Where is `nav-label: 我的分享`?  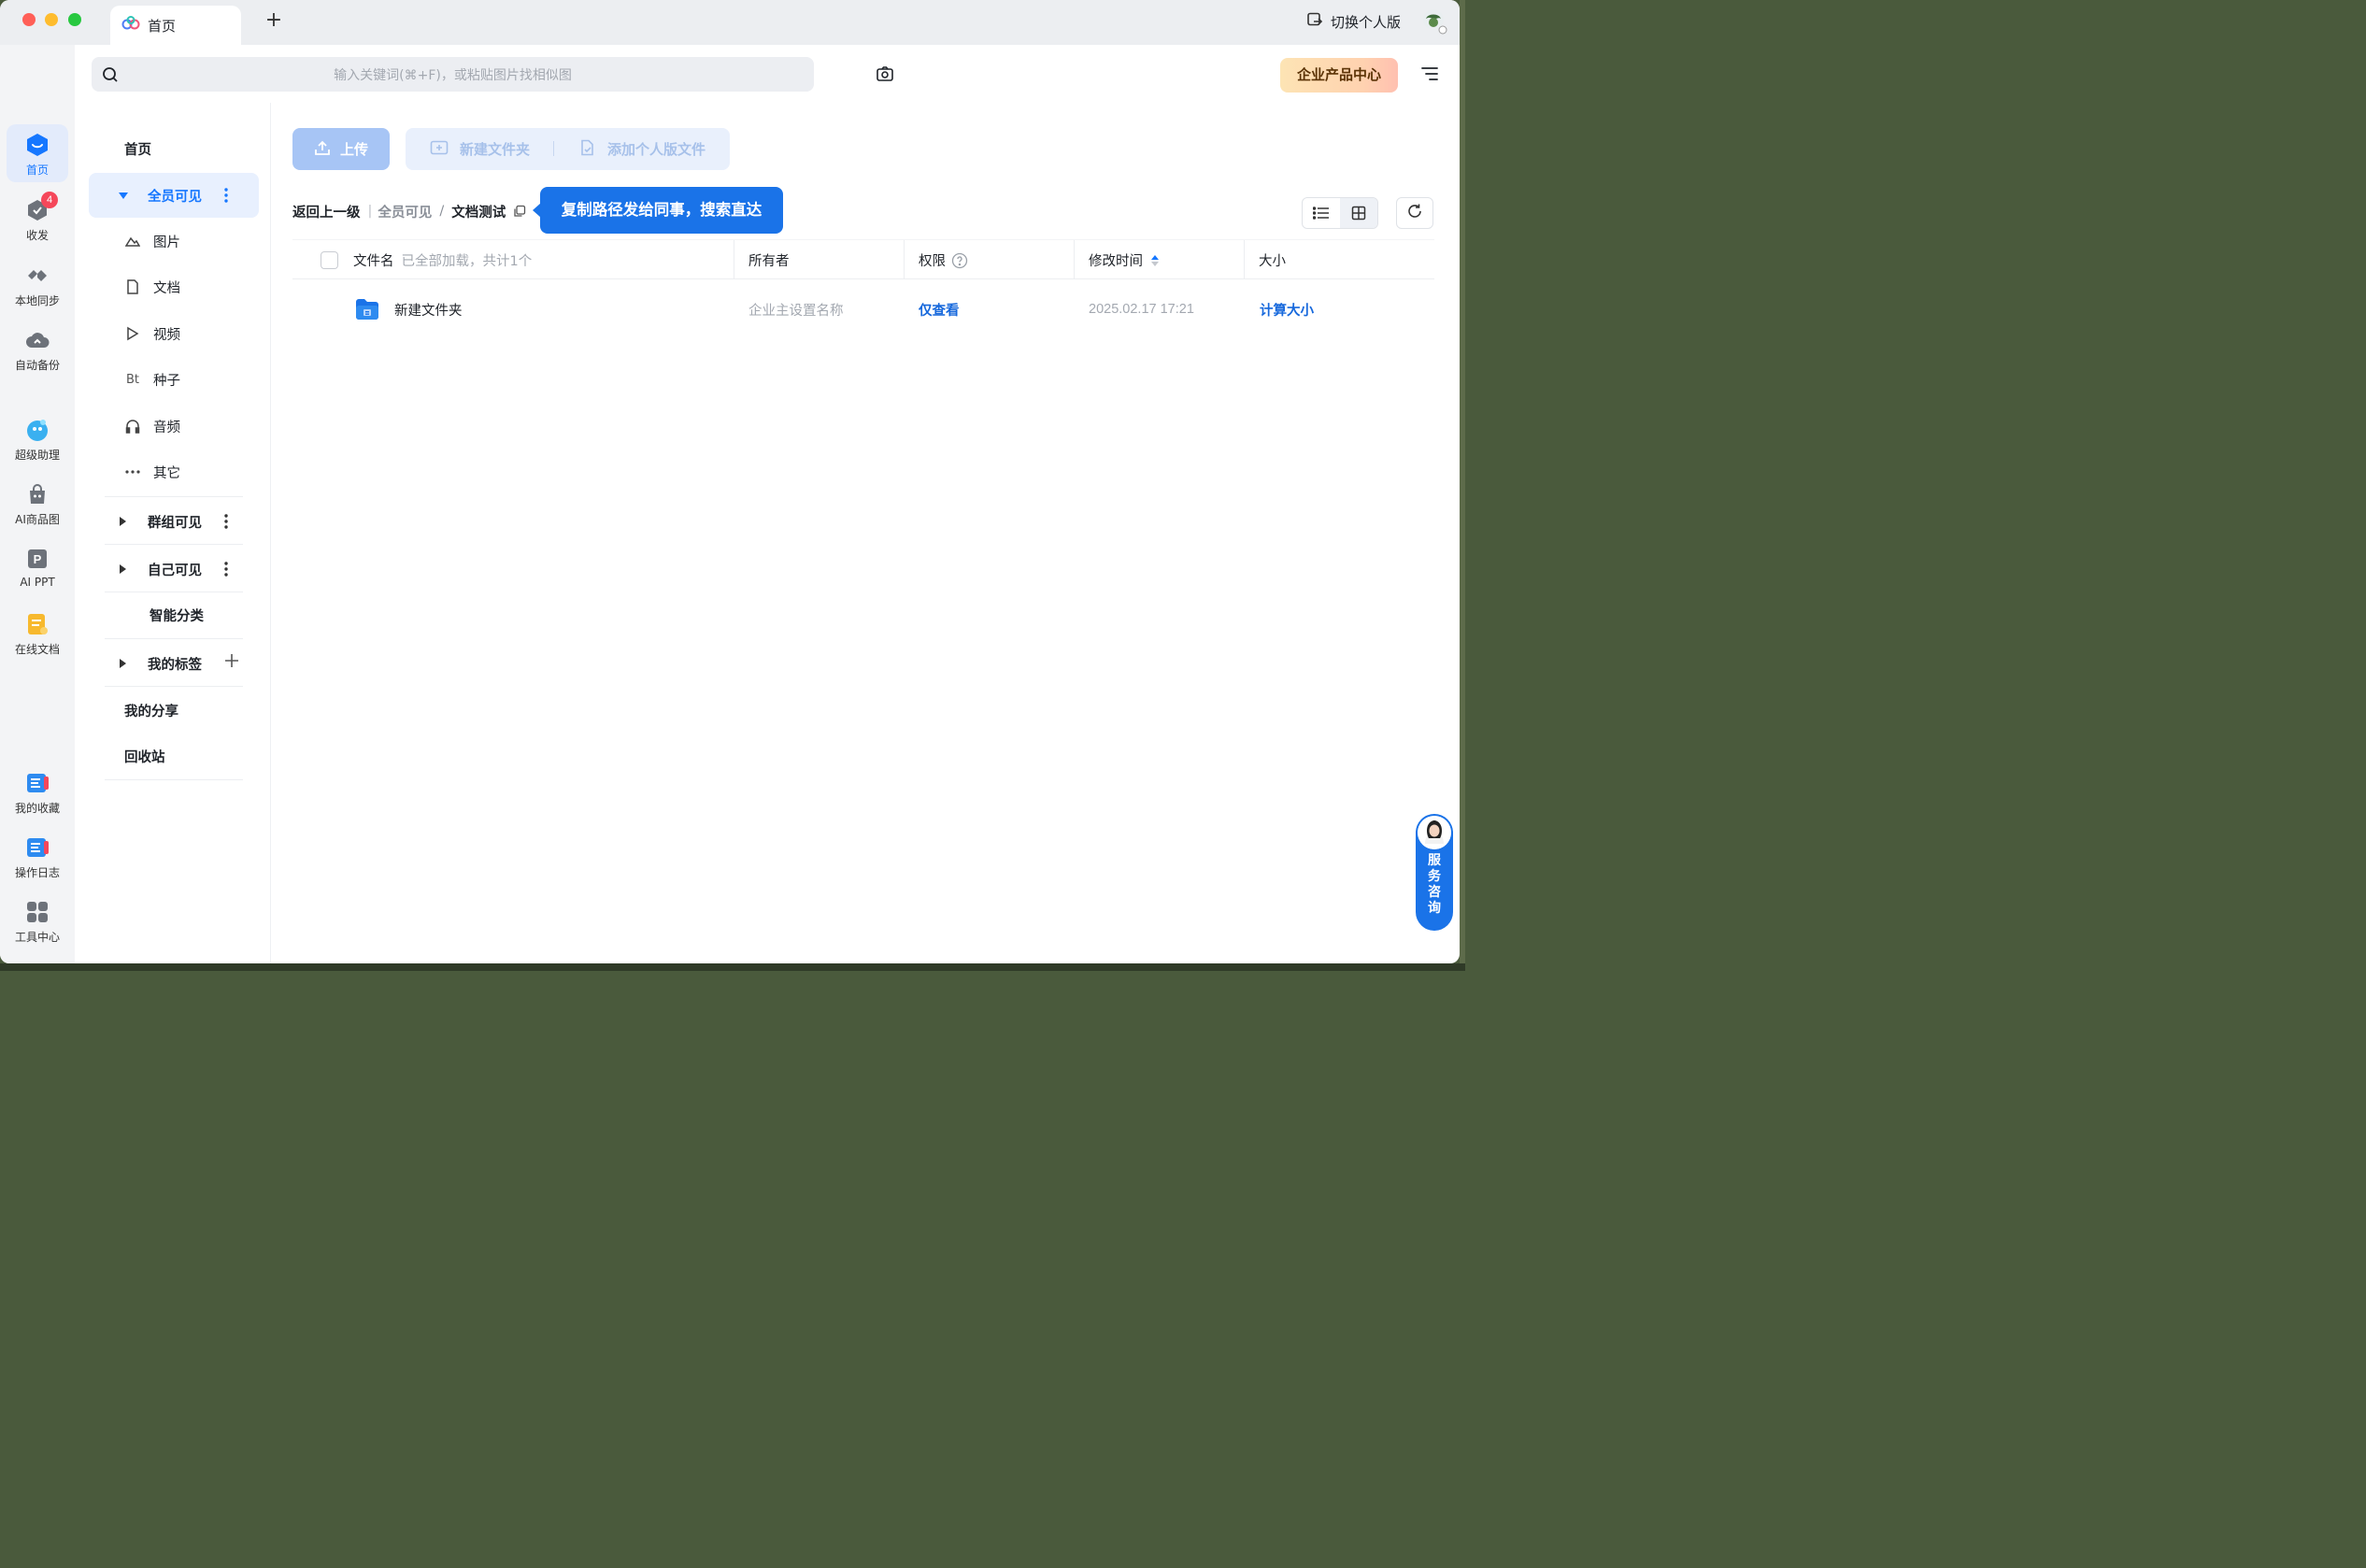
nav-label: 我的分享 is located at coordinates (151, 712).